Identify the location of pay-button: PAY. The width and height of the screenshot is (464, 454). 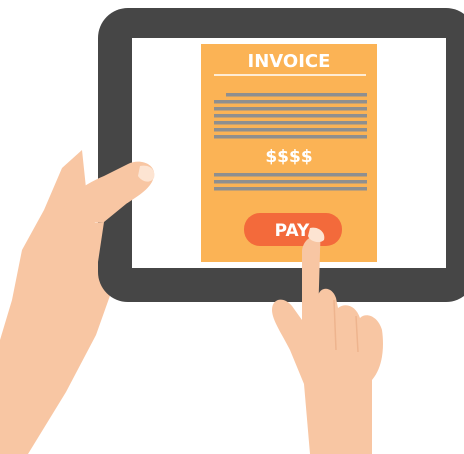
(293, 229).